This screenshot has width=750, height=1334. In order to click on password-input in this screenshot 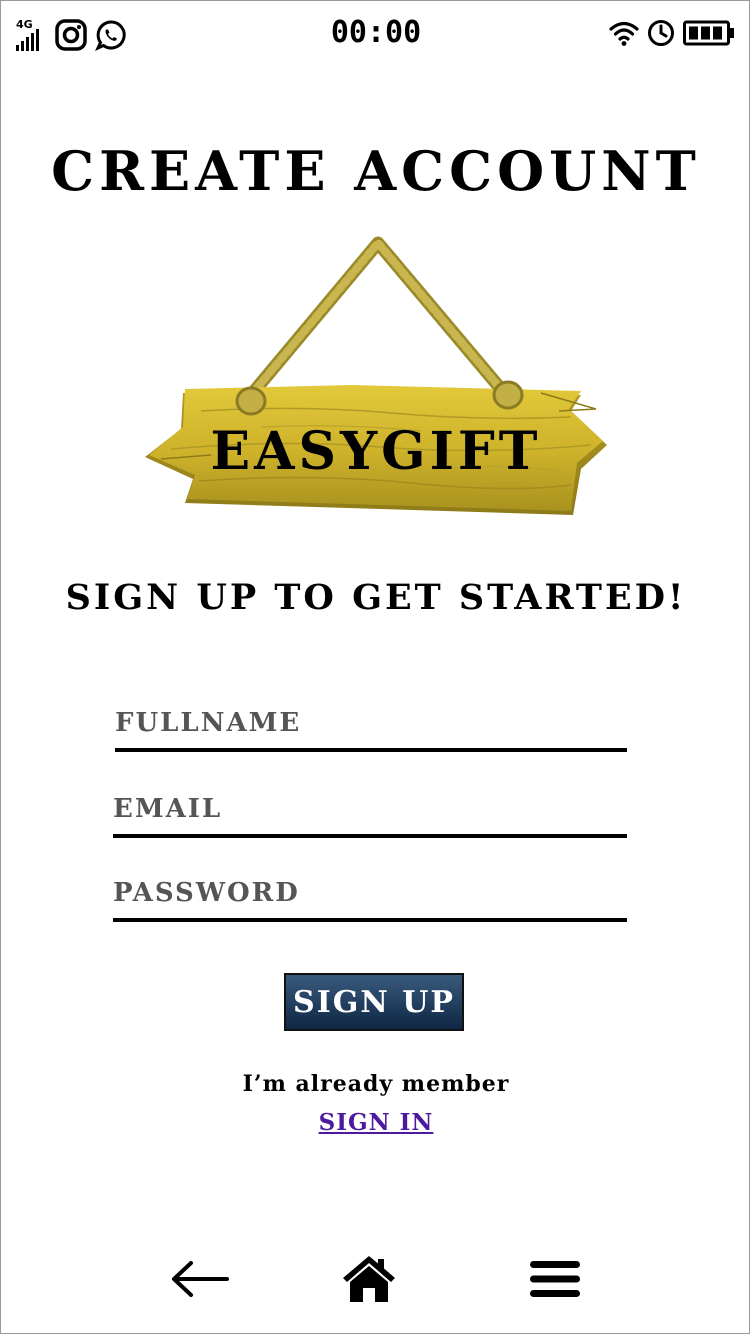, I will do `click(370, 893)`.